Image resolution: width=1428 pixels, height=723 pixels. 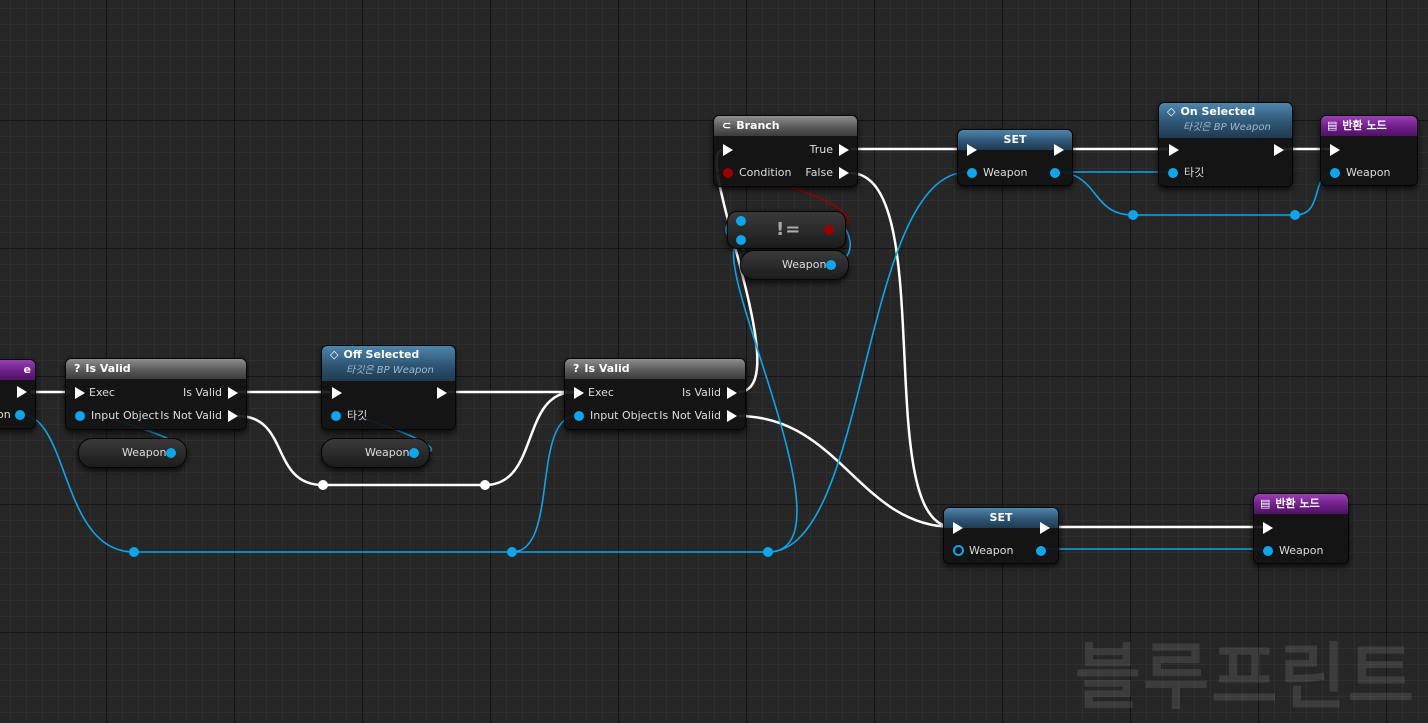 I want to click on condition-label: Condition, so click(x=765, y=172).